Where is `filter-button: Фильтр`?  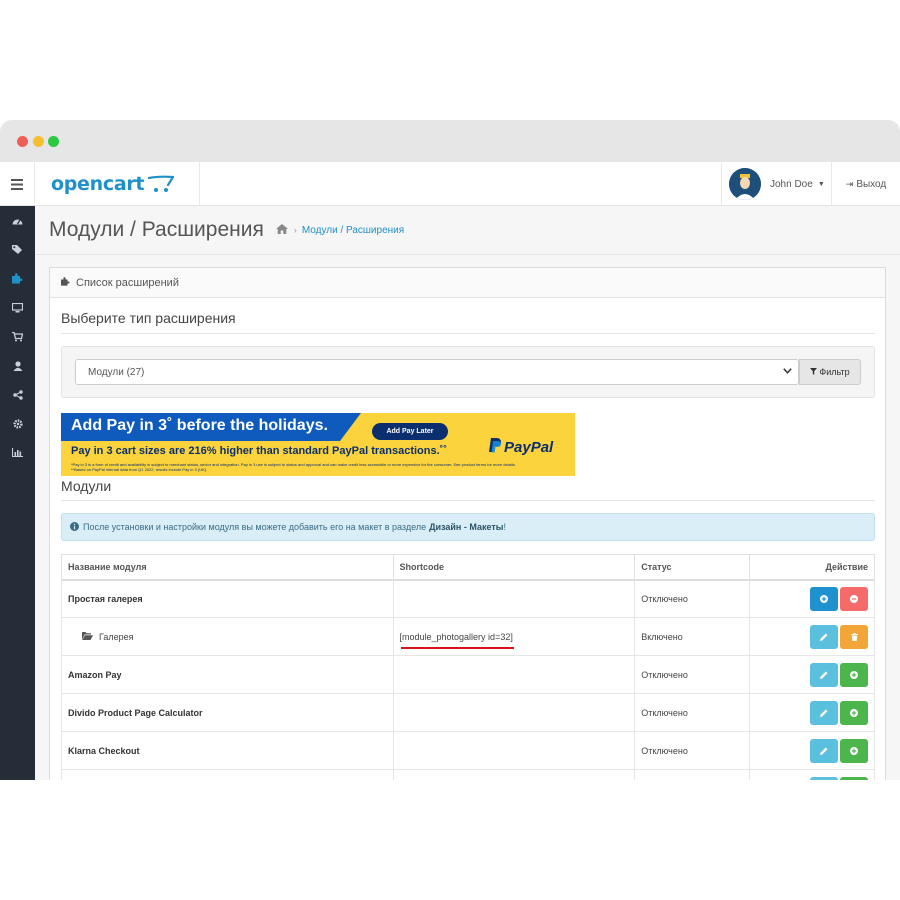
filter-button: Фильтр is located at coordinates (830, 372).